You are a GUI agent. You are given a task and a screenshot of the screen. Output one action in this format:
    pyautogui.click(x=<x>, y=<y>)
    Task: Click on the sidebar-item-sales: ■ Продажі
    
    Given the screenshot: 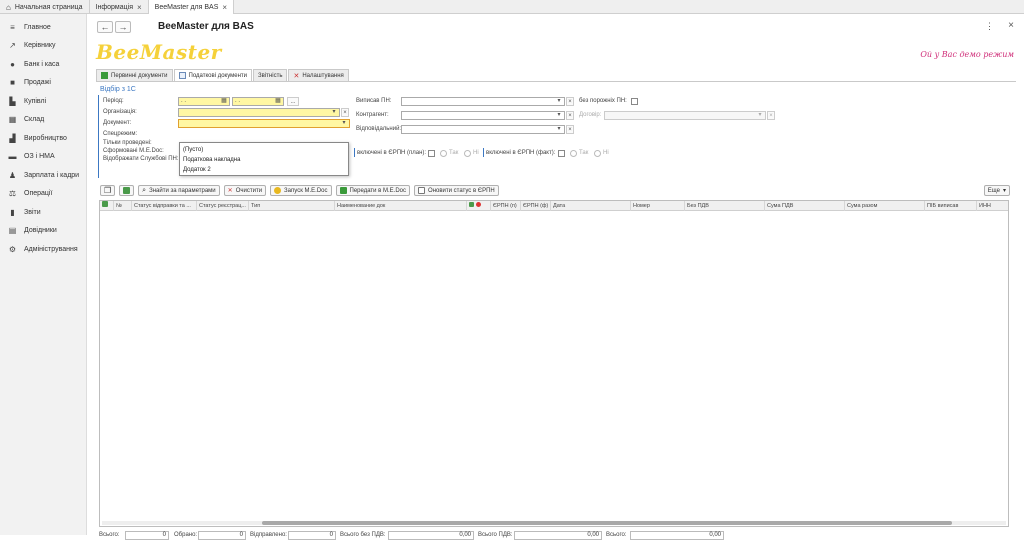 What is the action you would take?
    pyautogui.click(x=43, y=83)
    